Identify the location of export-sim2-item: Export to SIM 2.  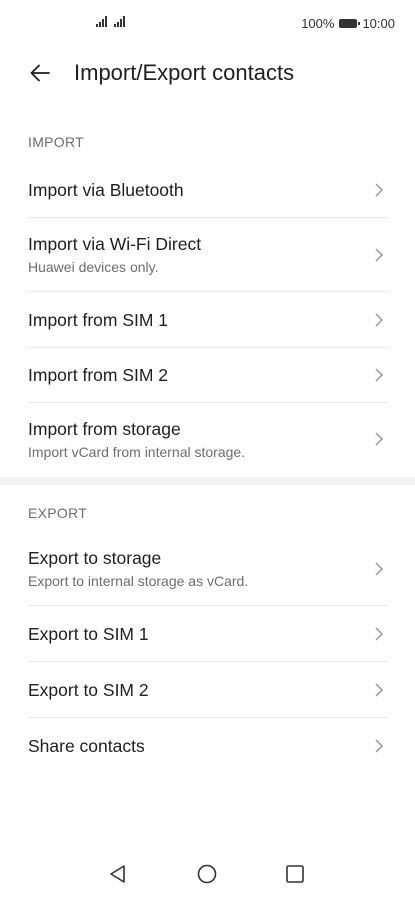
(208, 689).